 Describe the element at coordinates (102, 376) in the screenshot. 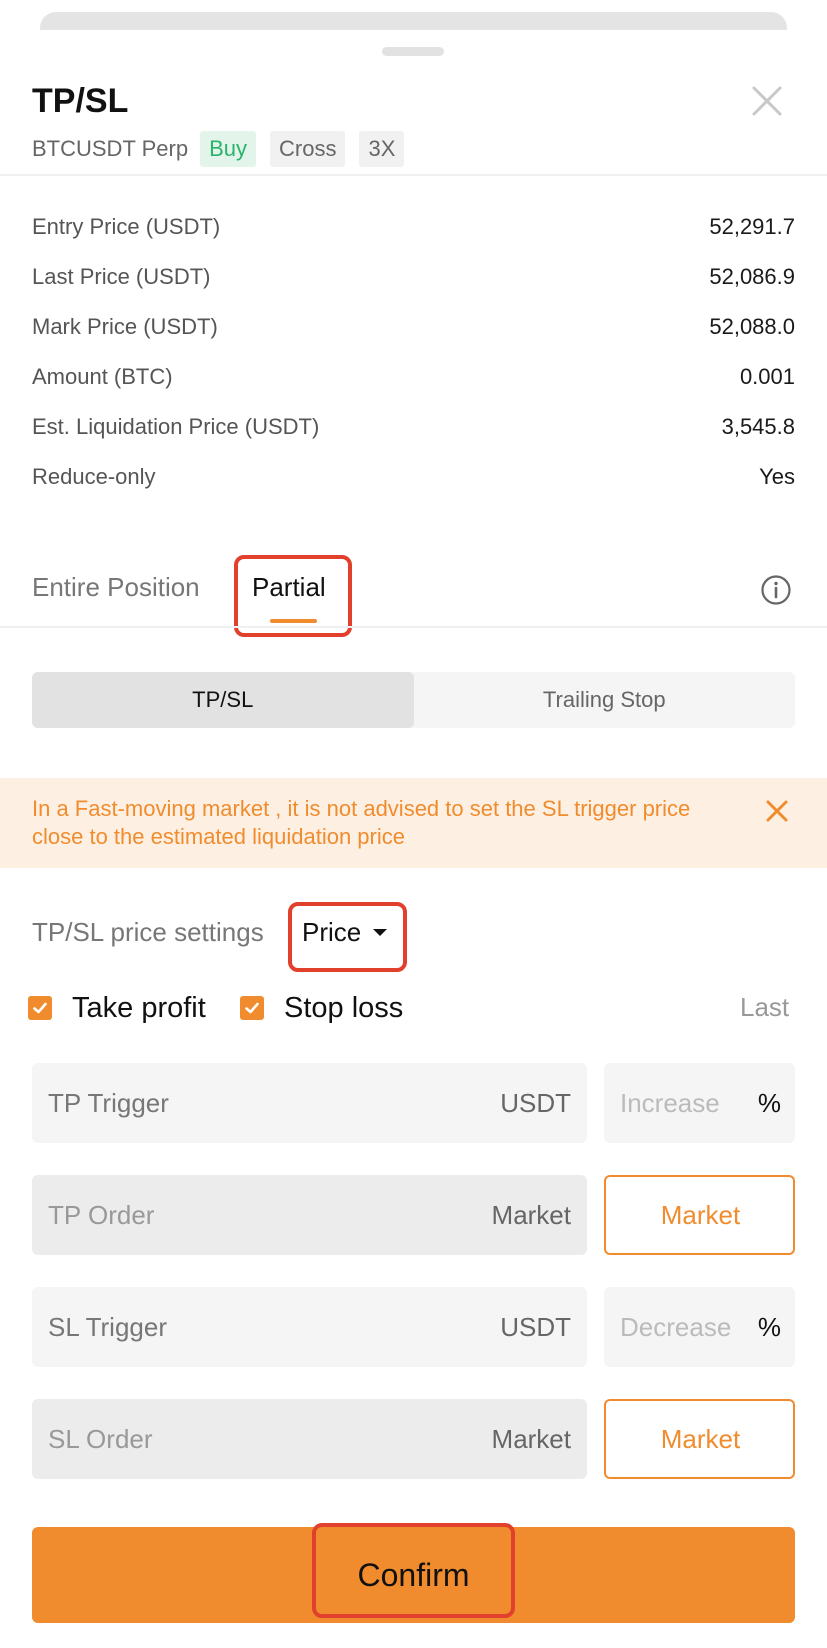

I see `info-label: Amount (BTC)` at that location.